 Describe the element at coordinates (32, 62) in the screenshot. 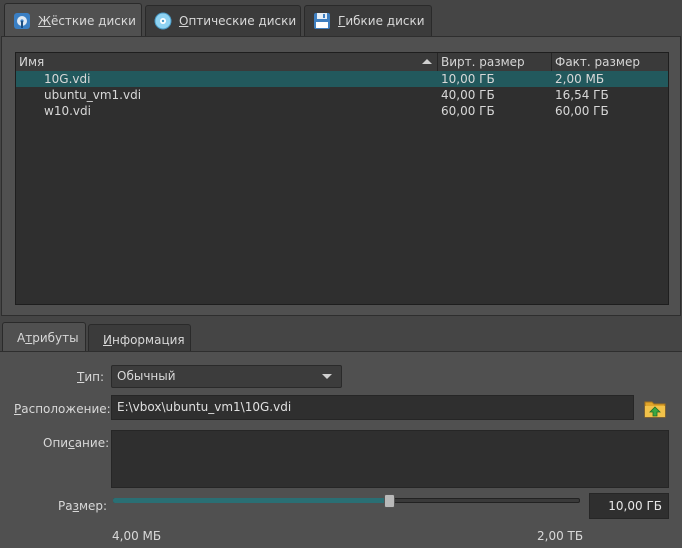

I see `column-header-name-label: Имя` at that location.